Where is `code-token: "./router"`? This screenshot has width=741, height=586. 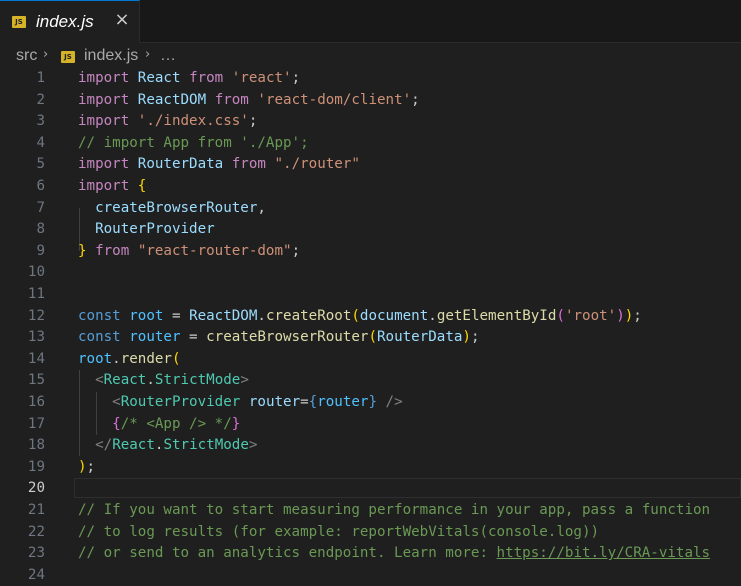 code-token: "./router" is located at coordinates (317, 164).